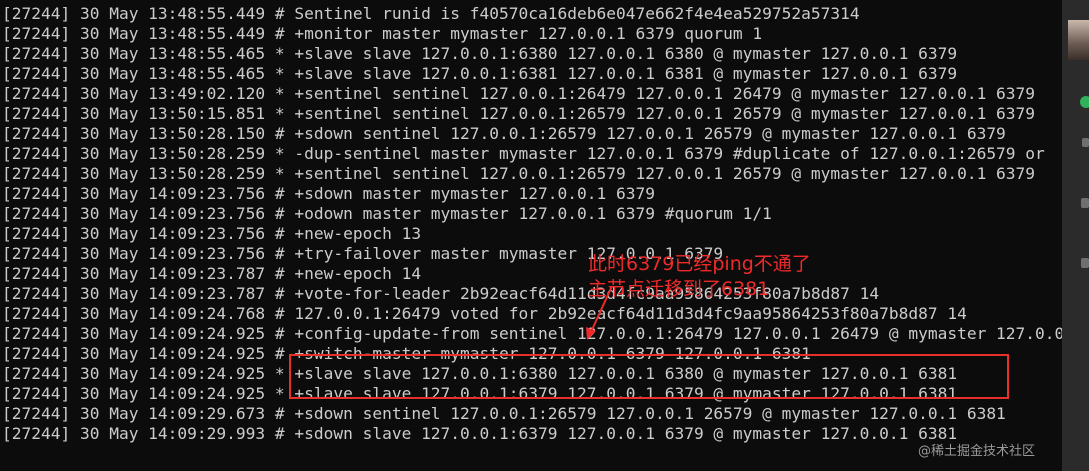 Image resolution: width=1089 pixels, height=471 pixels. What do you see at coordinates (699, 264) in the screenshot?
I see `annotation-ping-failed: 此时6379已经ping不通了` at bounding box center [699, 264].